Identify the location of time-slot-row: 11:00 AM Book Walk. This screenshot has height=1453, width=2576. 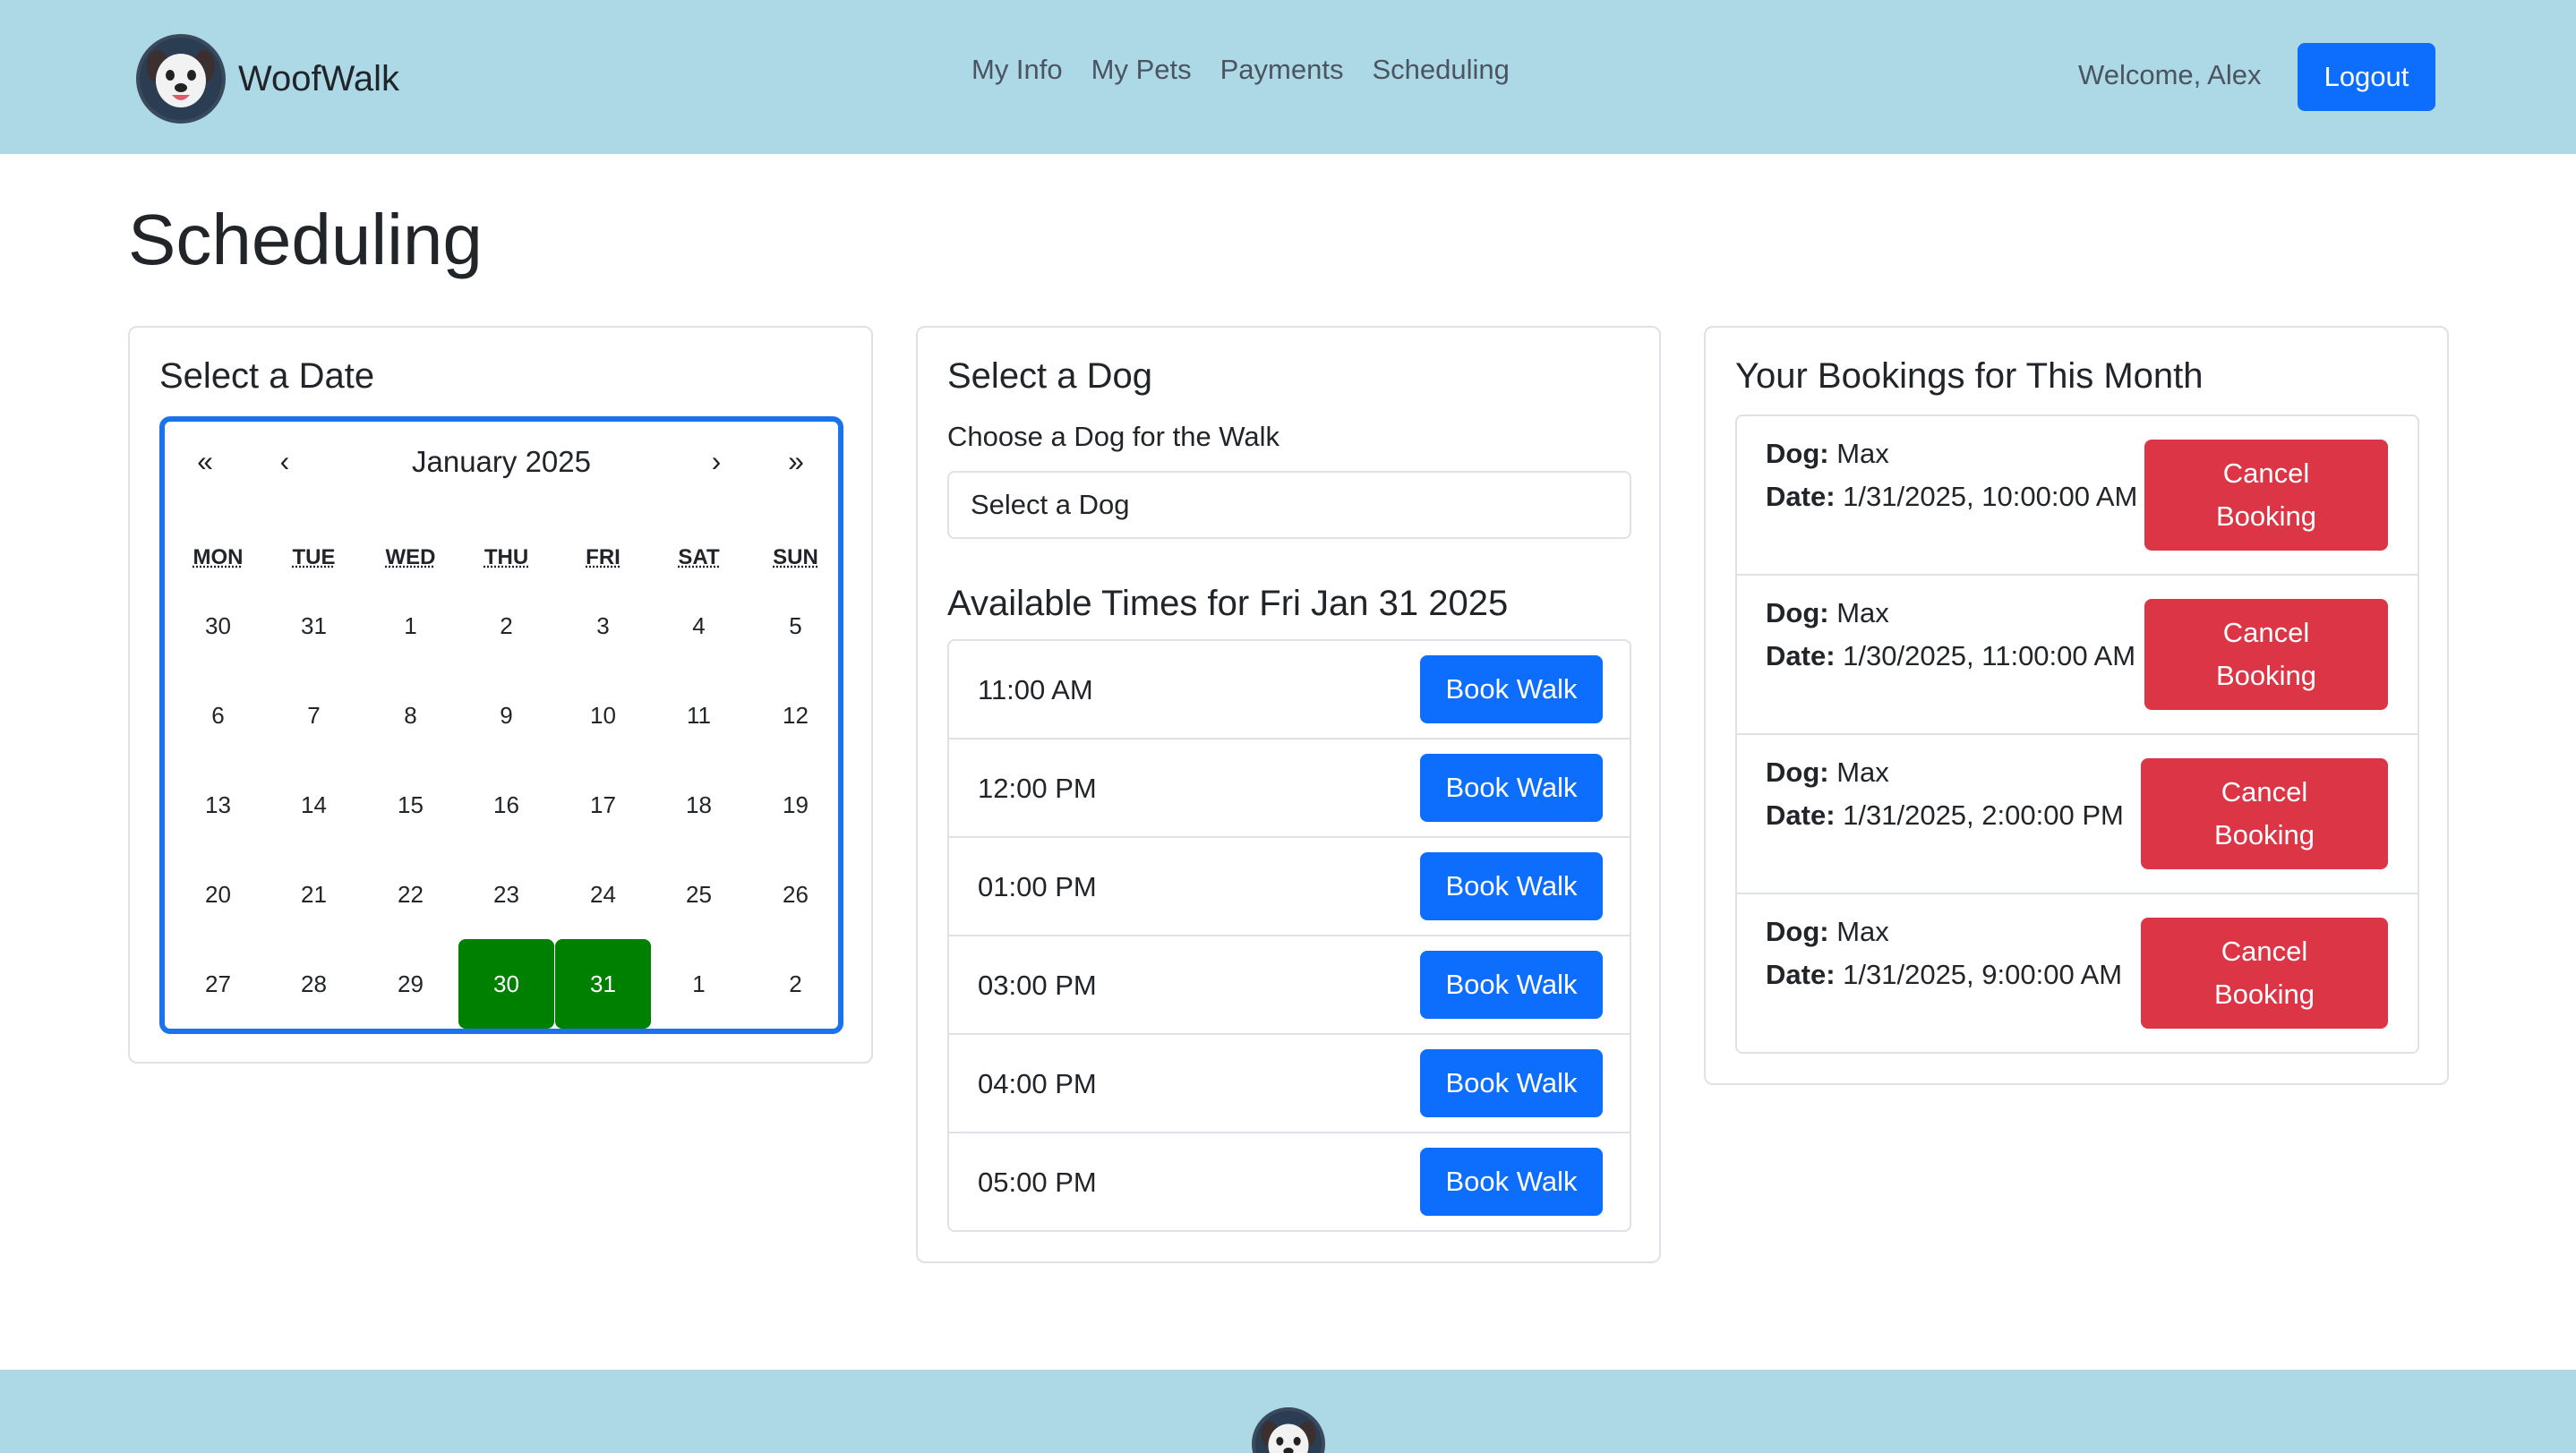
(1289, 690).